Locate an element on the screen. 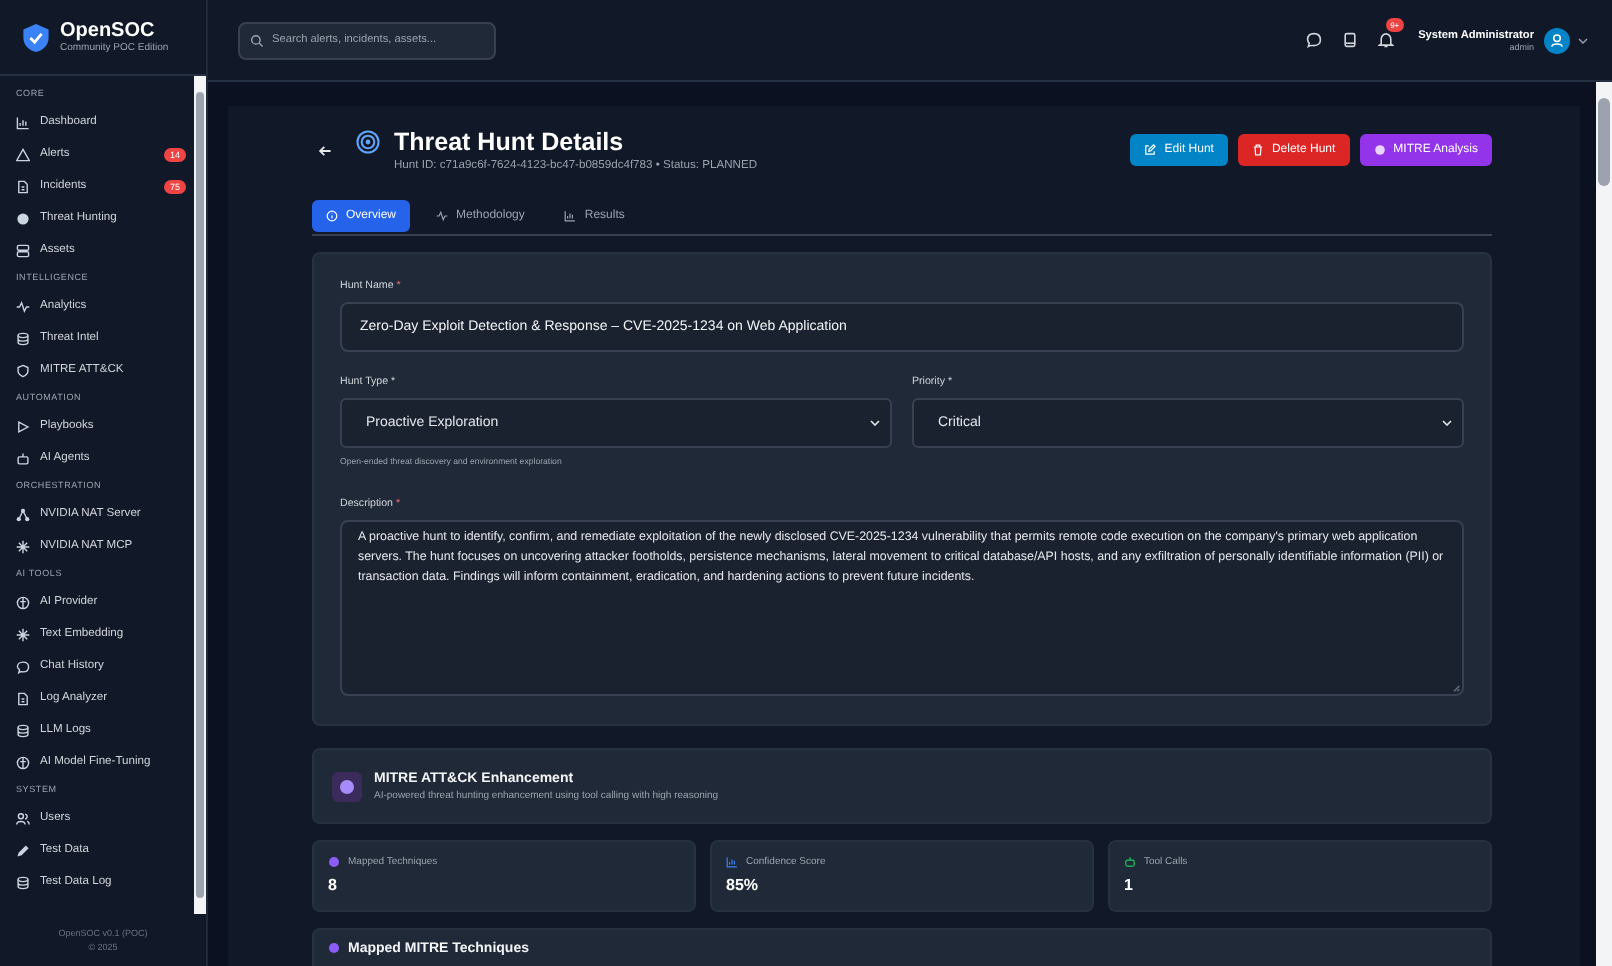 This screenshot has width=1612, height=966. search-icon is located at coordinates (257, 40).